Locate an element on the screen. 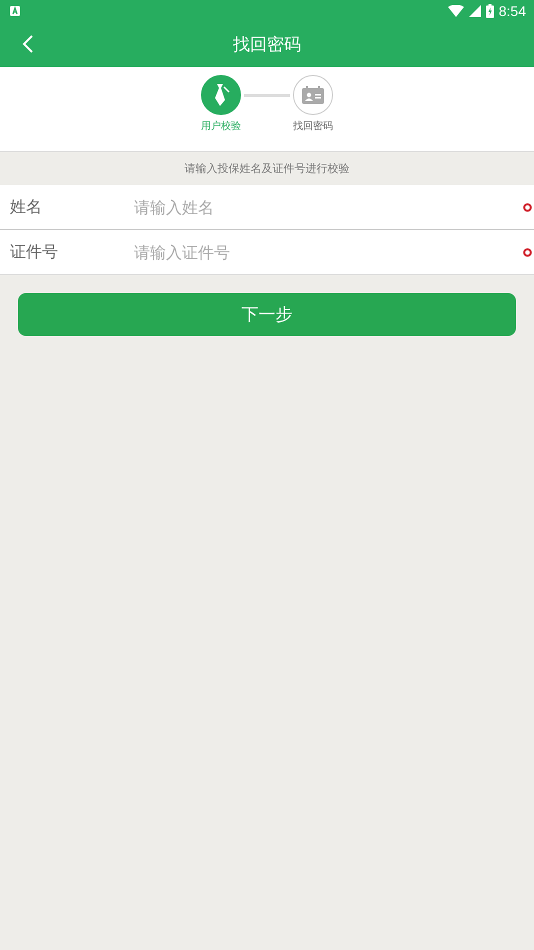 The height and width of the screenshot is (950, 534). back-icon is located at coordinates (28, 44).